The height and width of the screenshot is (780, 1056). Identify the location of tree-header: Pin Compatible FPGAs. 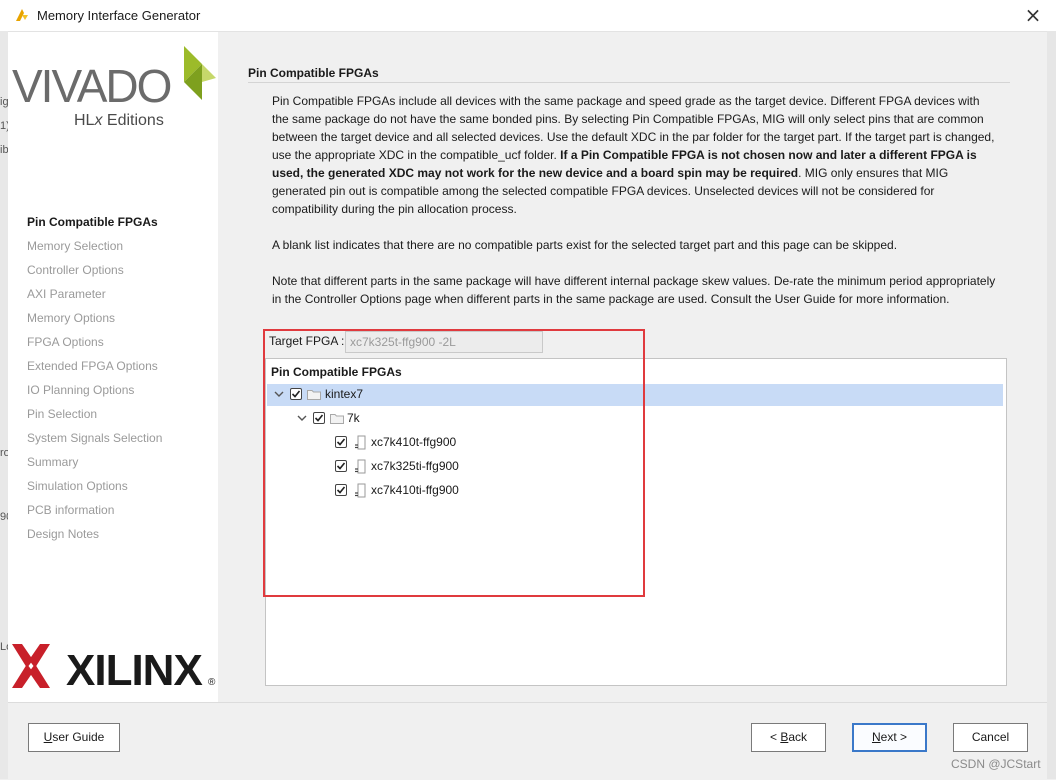
(336, 372).